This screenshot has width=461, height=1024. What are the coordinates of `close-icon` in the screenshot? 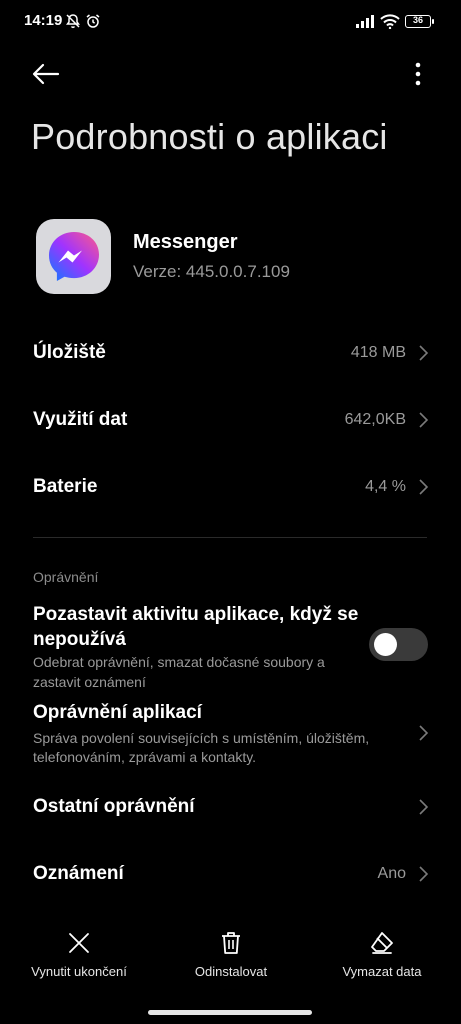 It's located at (79, 943).